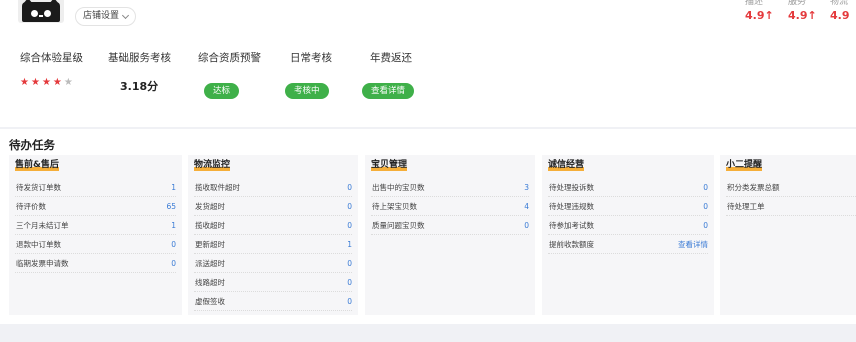  I want to click on list-item: 发货超时 0, so click(273, 206).